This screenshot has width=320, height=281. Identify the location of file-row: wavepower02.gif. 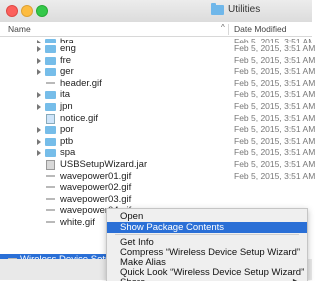
(156, 188).